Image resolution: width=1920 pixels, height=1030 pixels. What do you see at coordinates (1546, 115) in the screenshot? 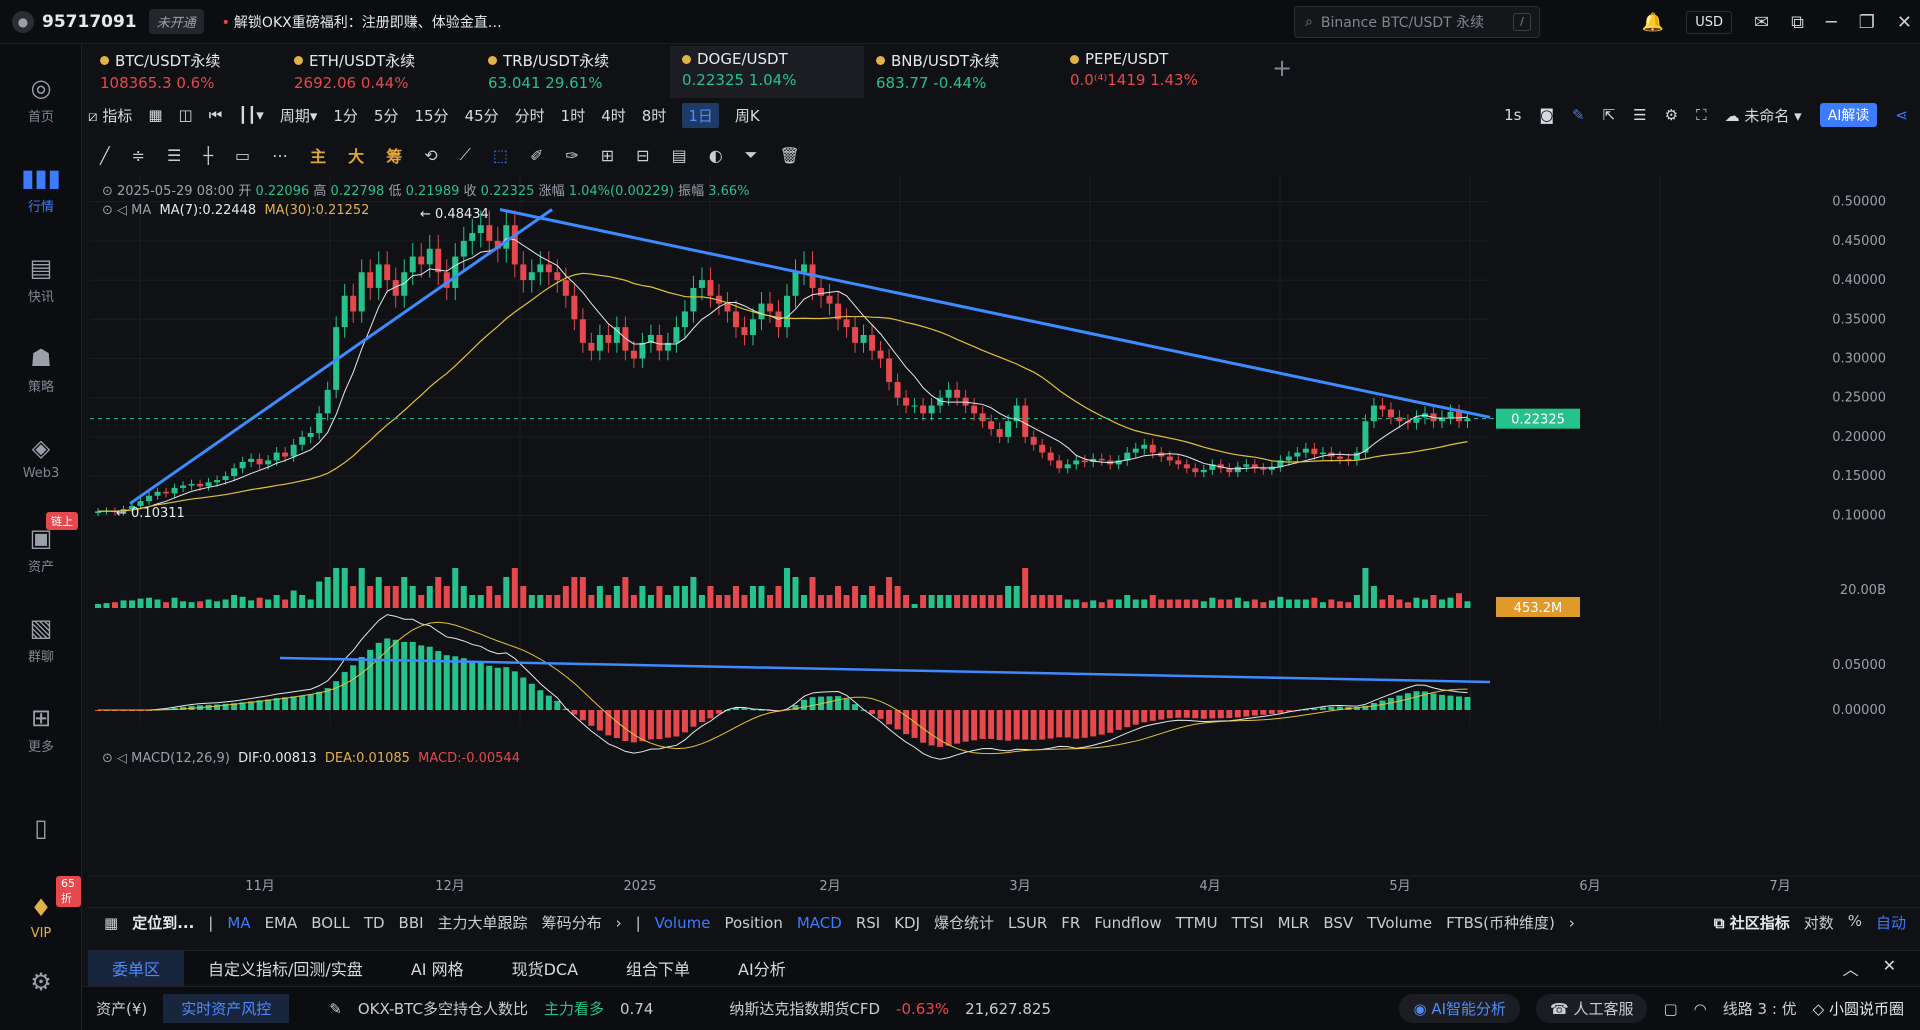
I see `camera-icon: ◙` at bounding box center [1546, 115].